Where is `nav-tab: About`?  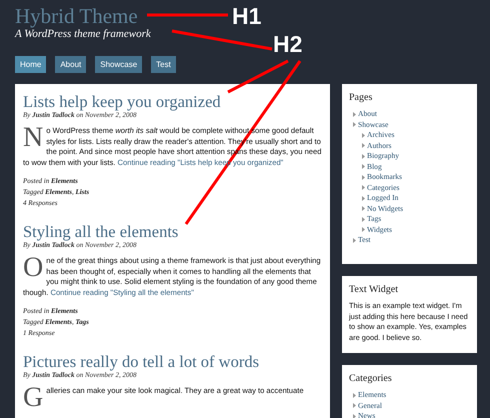
nav-tab: About is located at coordinates (70, 64).